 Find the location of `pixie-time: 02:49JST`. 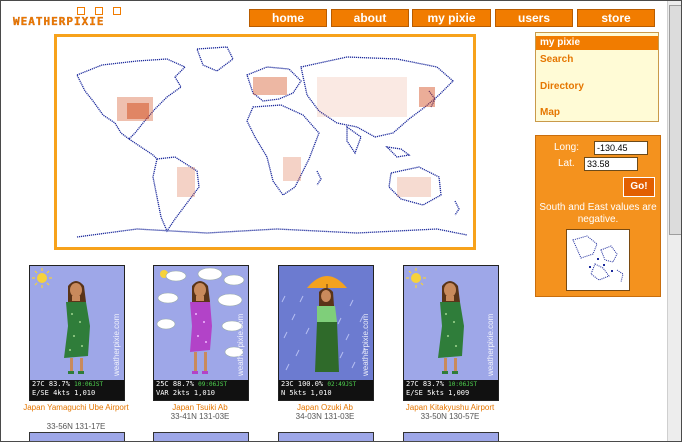

pixie-time: 02:49JST is located at coordinates (342, 384).